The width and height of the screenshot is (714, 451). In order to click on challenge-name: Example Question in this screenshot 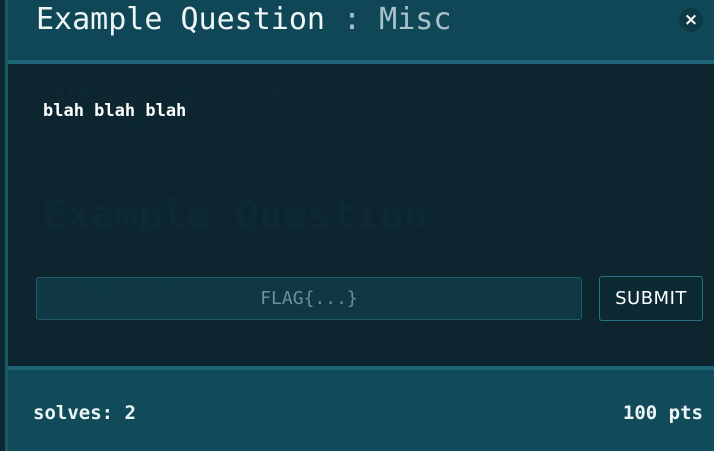, I will do `click(180, 19)`.